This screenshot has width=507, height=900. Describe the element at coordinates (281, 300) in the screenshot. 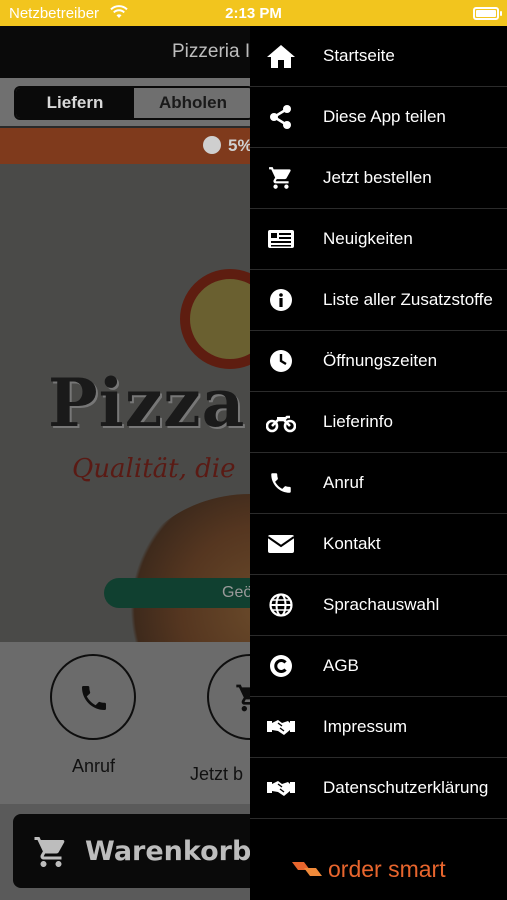

I see `info-icon` at that location.